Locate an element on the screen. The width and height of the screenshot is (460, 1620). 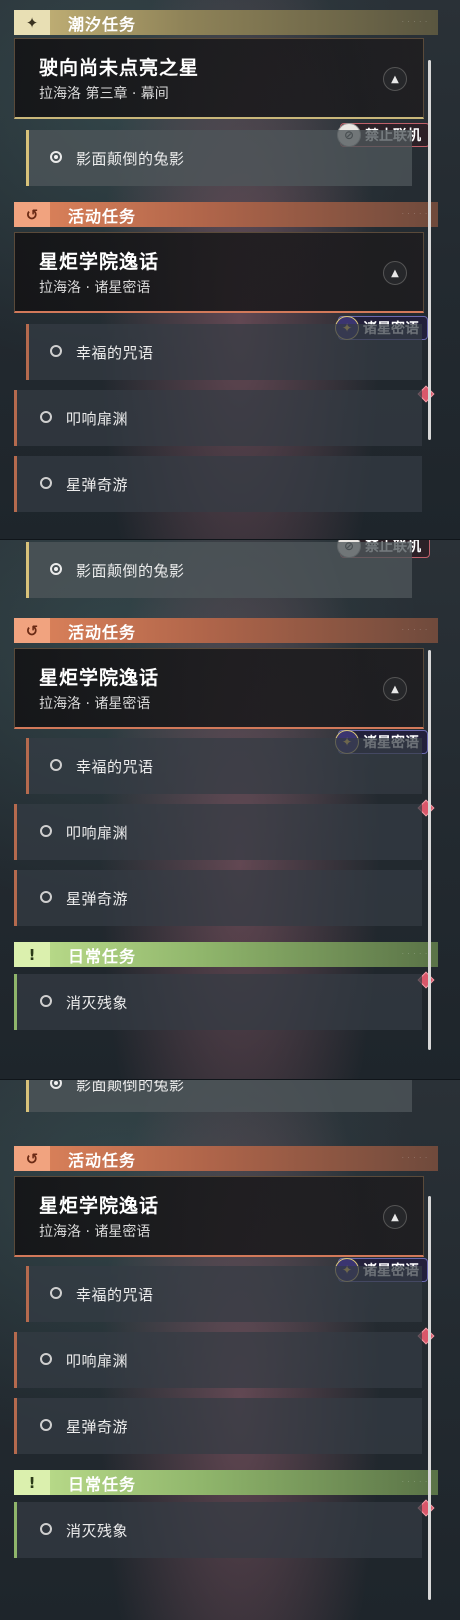
quest-title: 驶向尚未点亮之星 is located at coordinates (119, 68).